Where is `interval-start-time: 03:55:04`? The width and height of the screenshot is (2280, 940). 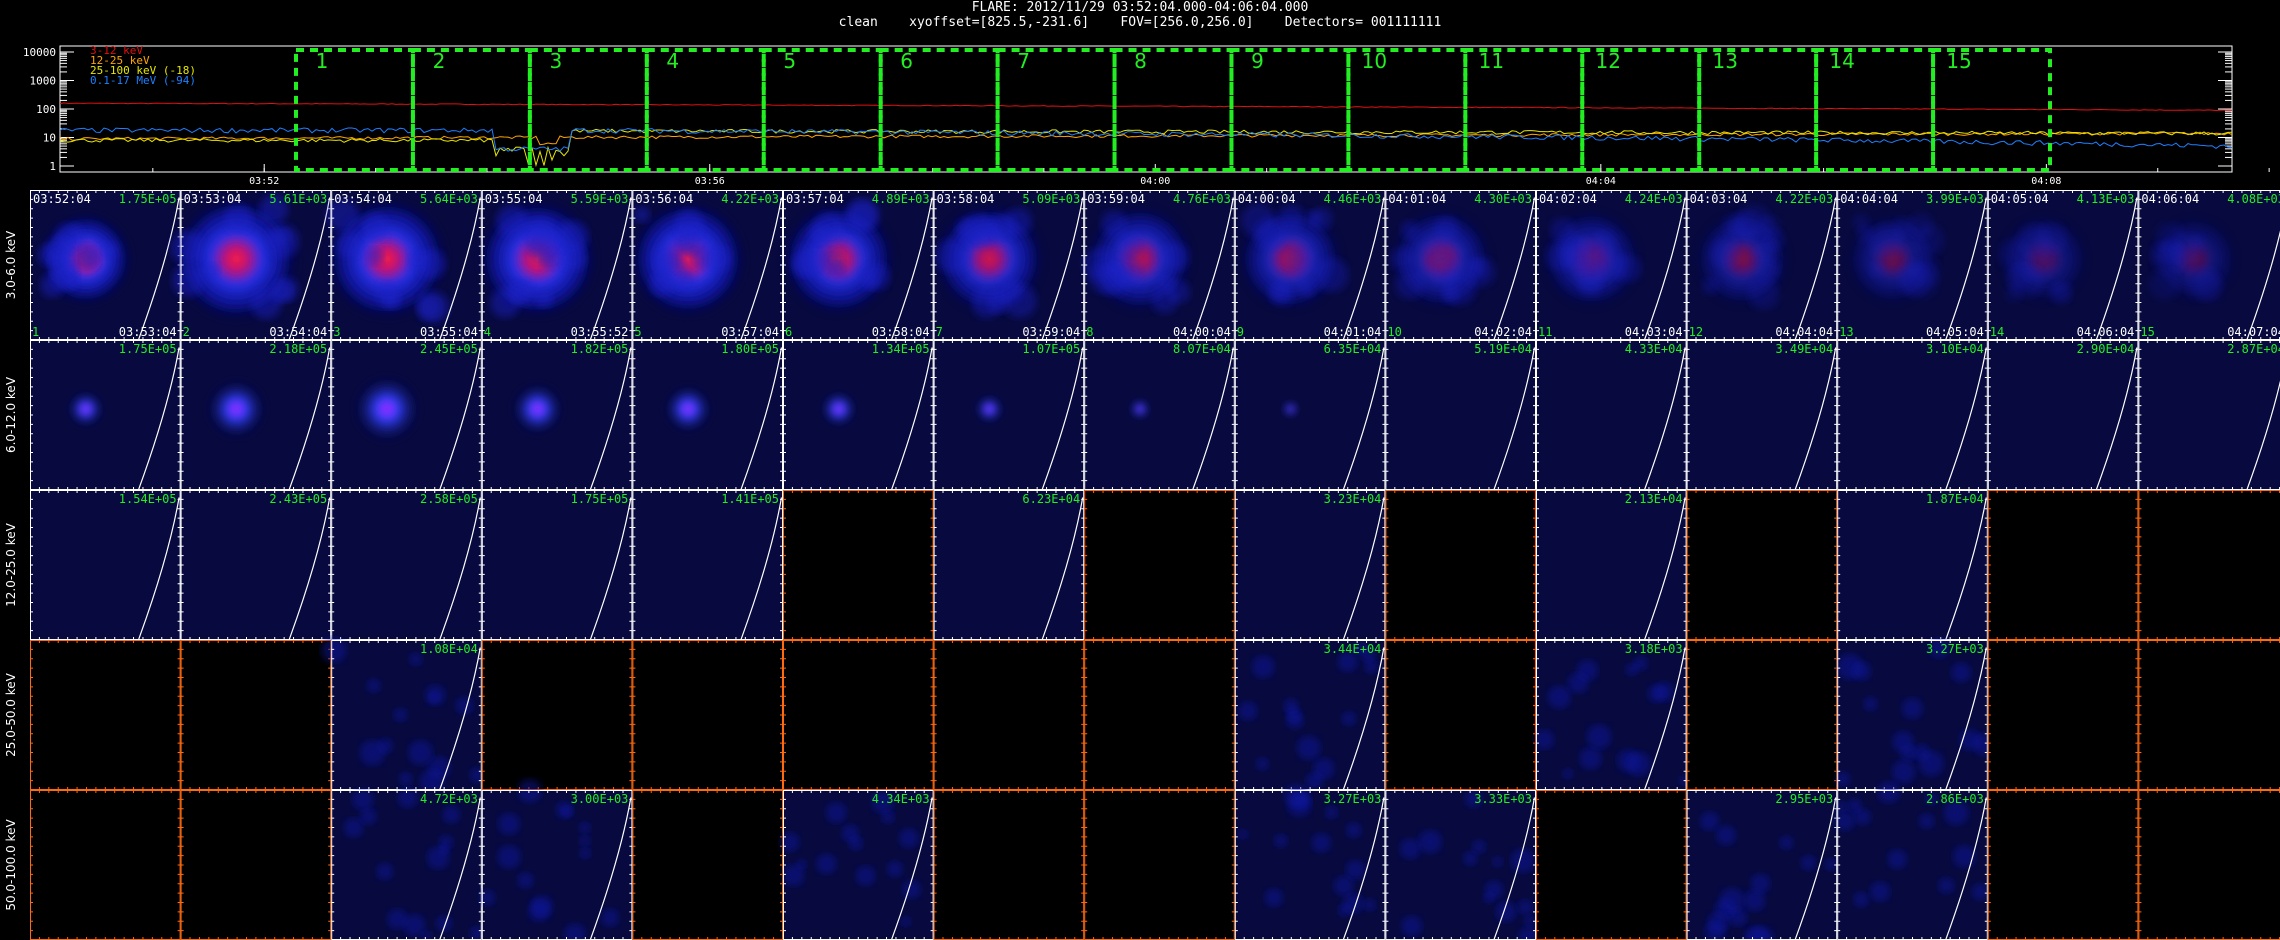 interval-start-time: 03:55:04 is located at coordinates (514, 199).